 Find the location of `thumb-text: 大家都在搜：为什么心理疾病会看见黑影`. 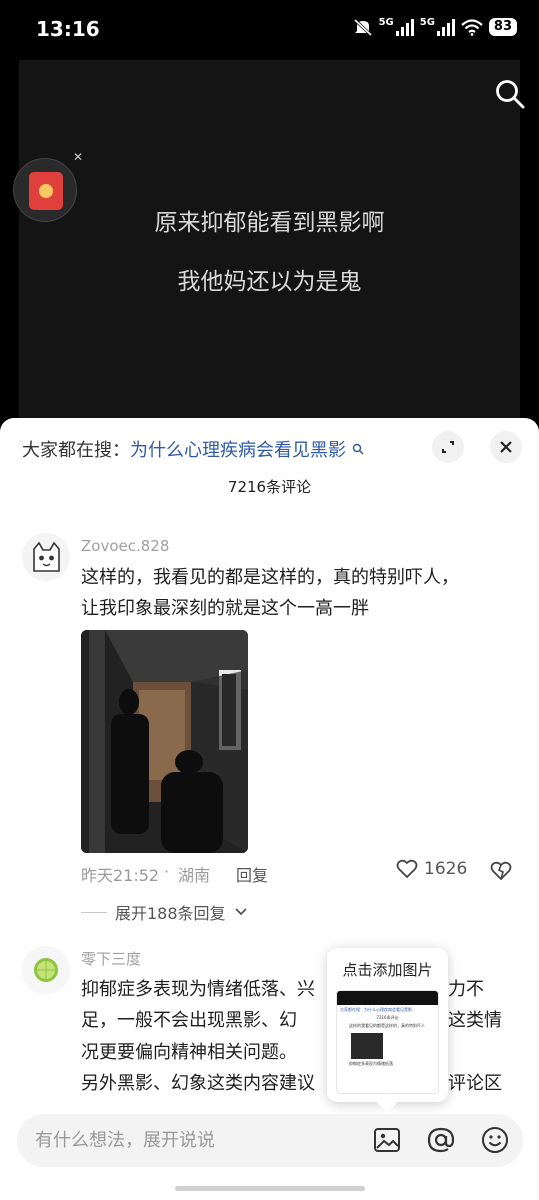

thumb-text: 大家都在搜：为什么心理疾病会看见黑影 is located at coordinates (376, 1009).